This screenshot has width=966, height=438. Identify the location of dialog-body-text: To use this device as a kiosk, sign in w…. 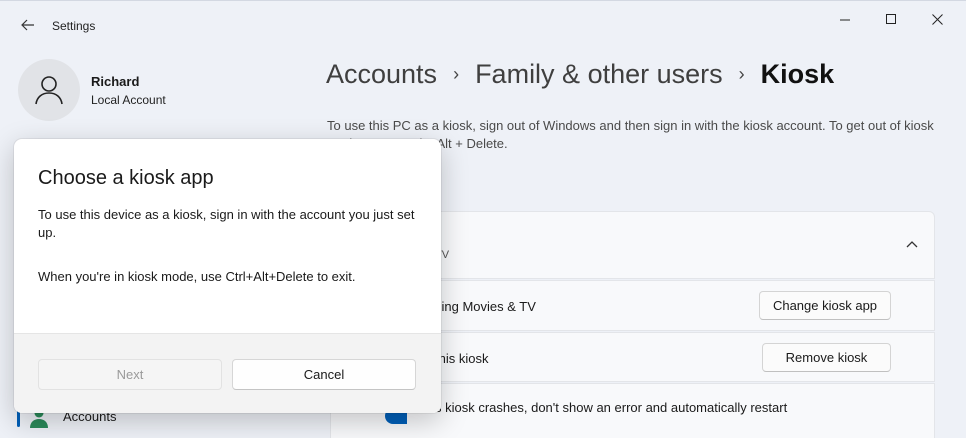
(226, 223).